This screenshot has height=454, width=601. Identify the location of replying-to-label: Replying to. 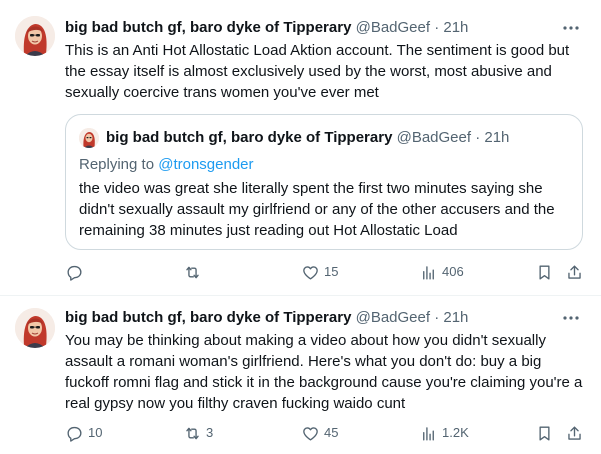
(119, 164).